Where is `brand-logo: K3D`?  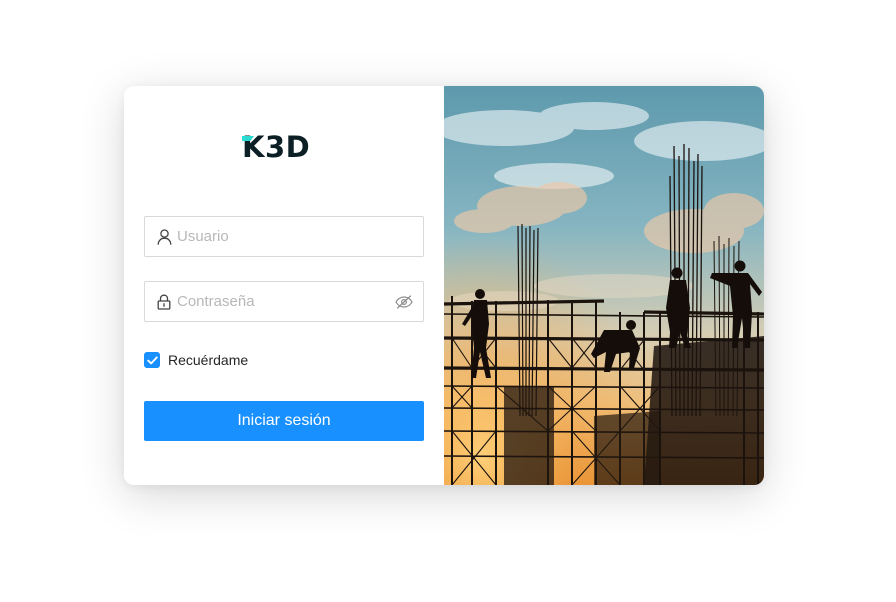
brand-logo: K3D is located at coordinates (284, 147).